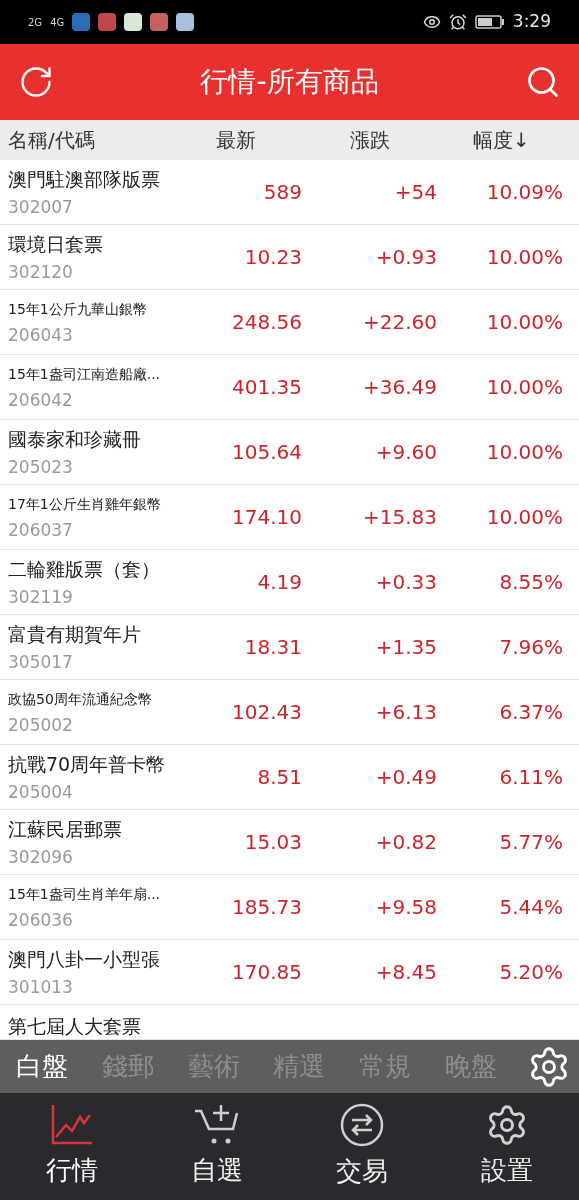 The image size is (579, 1200). I want to click on item-code: 205002, so click(41, 725).